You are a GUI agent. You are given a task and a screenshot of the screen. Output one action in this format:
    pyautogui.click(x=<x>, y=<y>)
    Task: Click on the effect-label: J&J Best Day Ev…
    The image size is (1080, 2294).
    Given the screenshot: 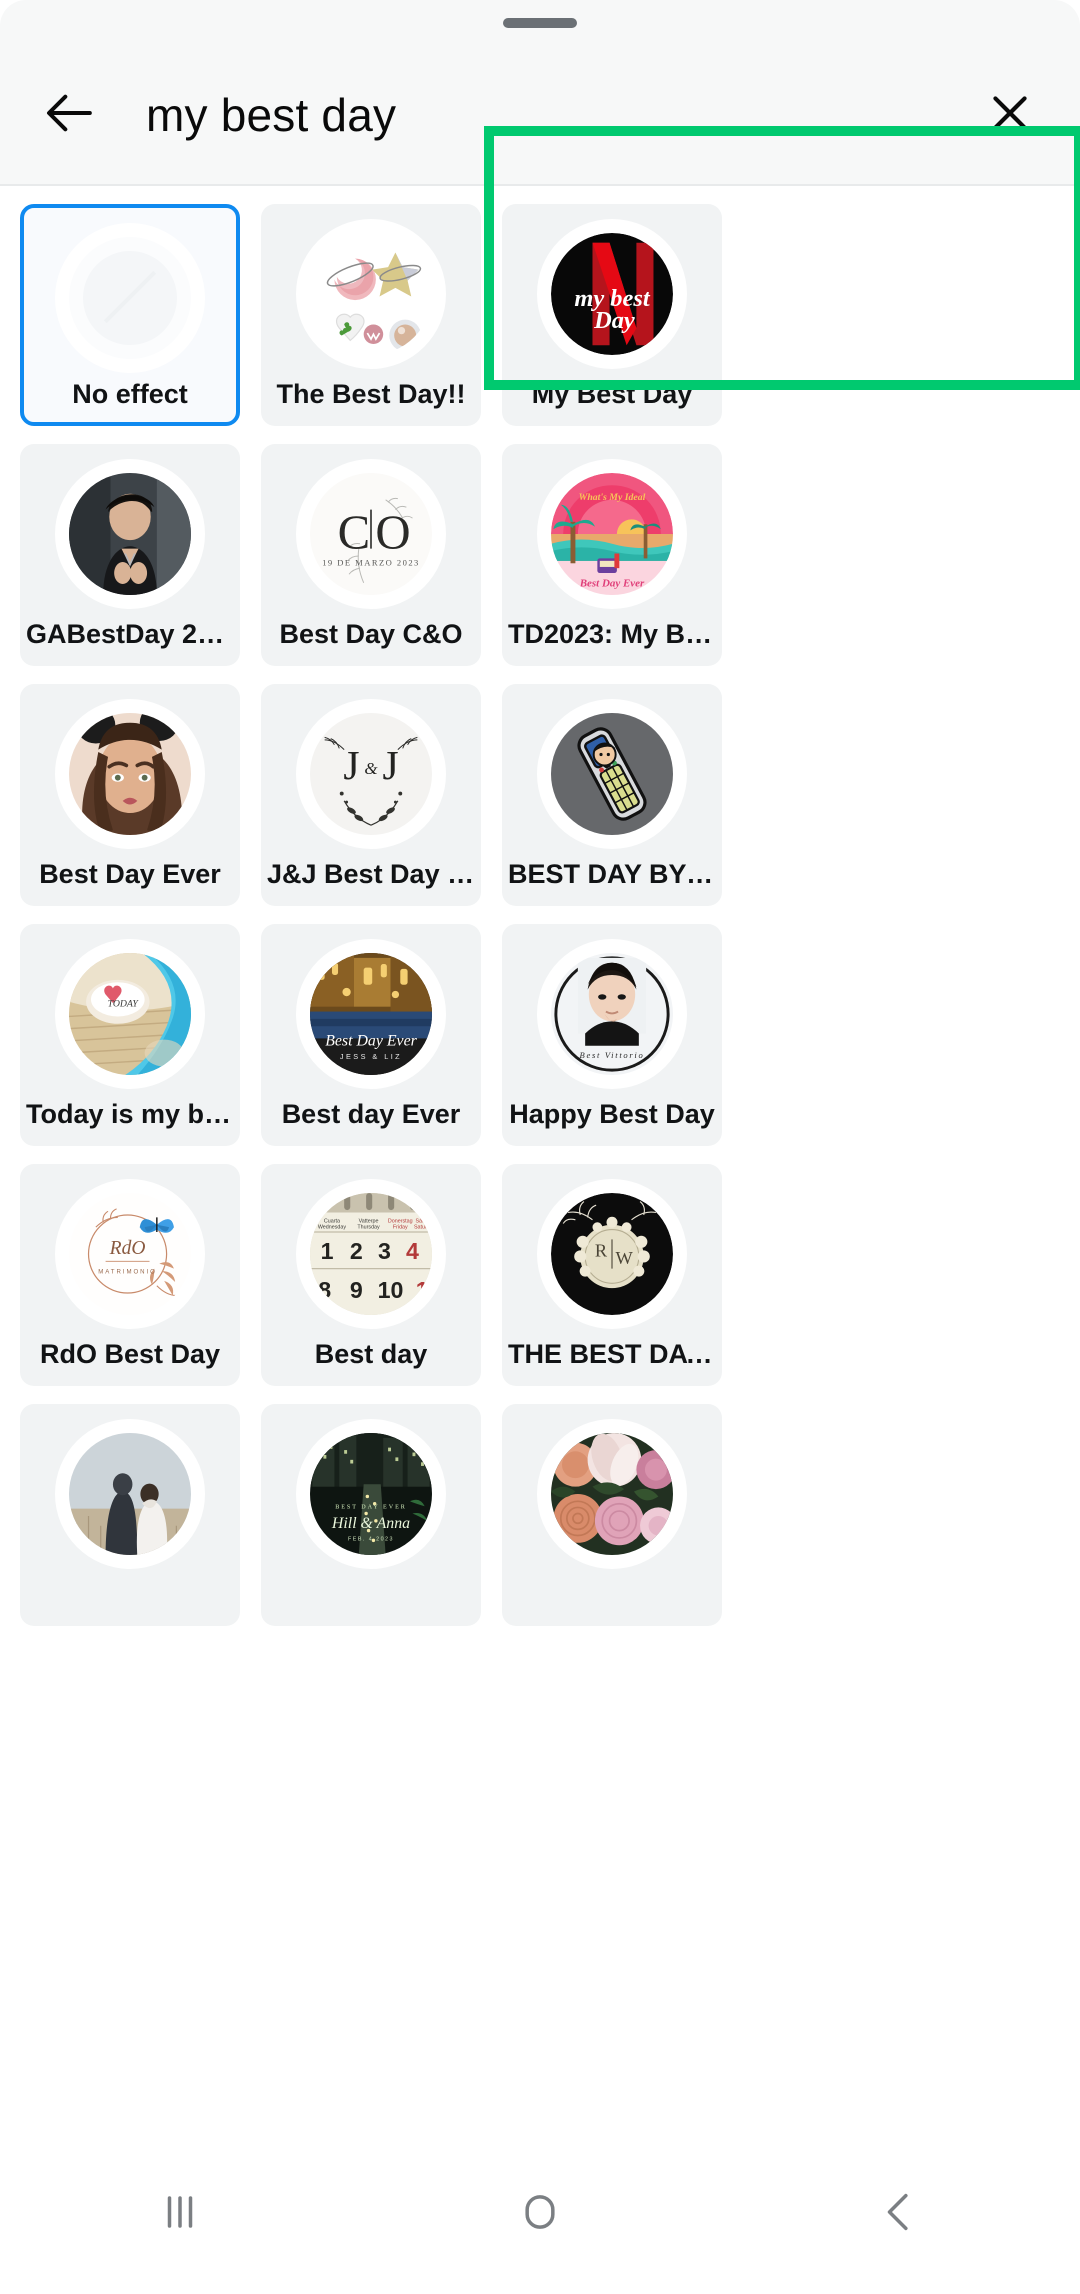 What is the action you would take?
    pyautogui.click(x=371, y=874)
    